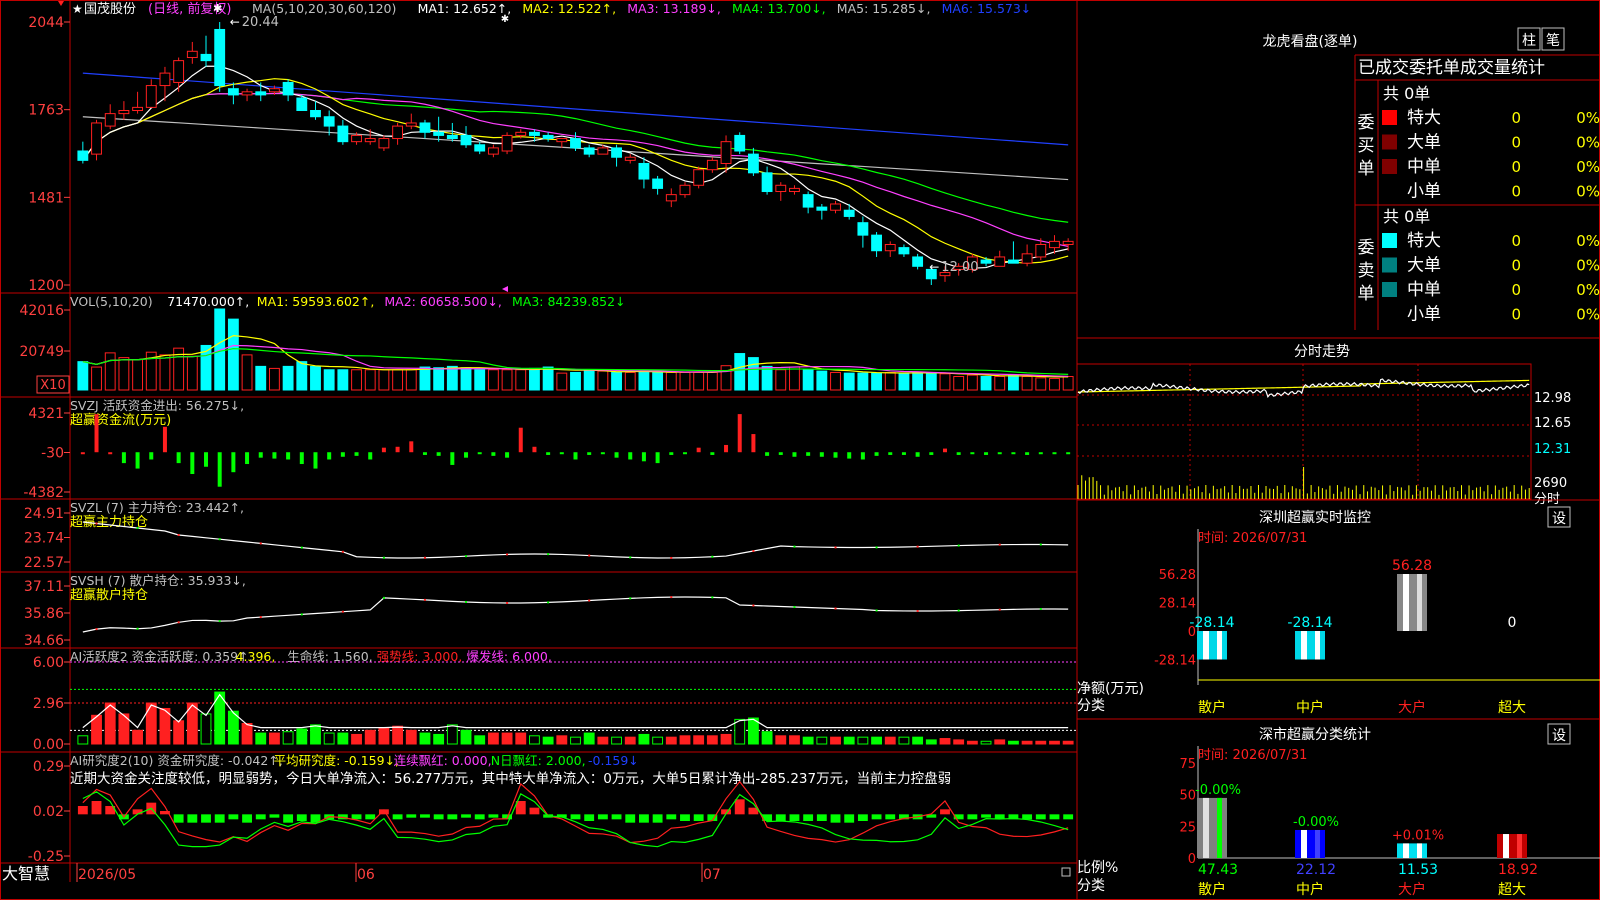  Describe the element at coordinates (1553, 41) in the screenshot. I see `longhu-button-label: 笔` at that location.